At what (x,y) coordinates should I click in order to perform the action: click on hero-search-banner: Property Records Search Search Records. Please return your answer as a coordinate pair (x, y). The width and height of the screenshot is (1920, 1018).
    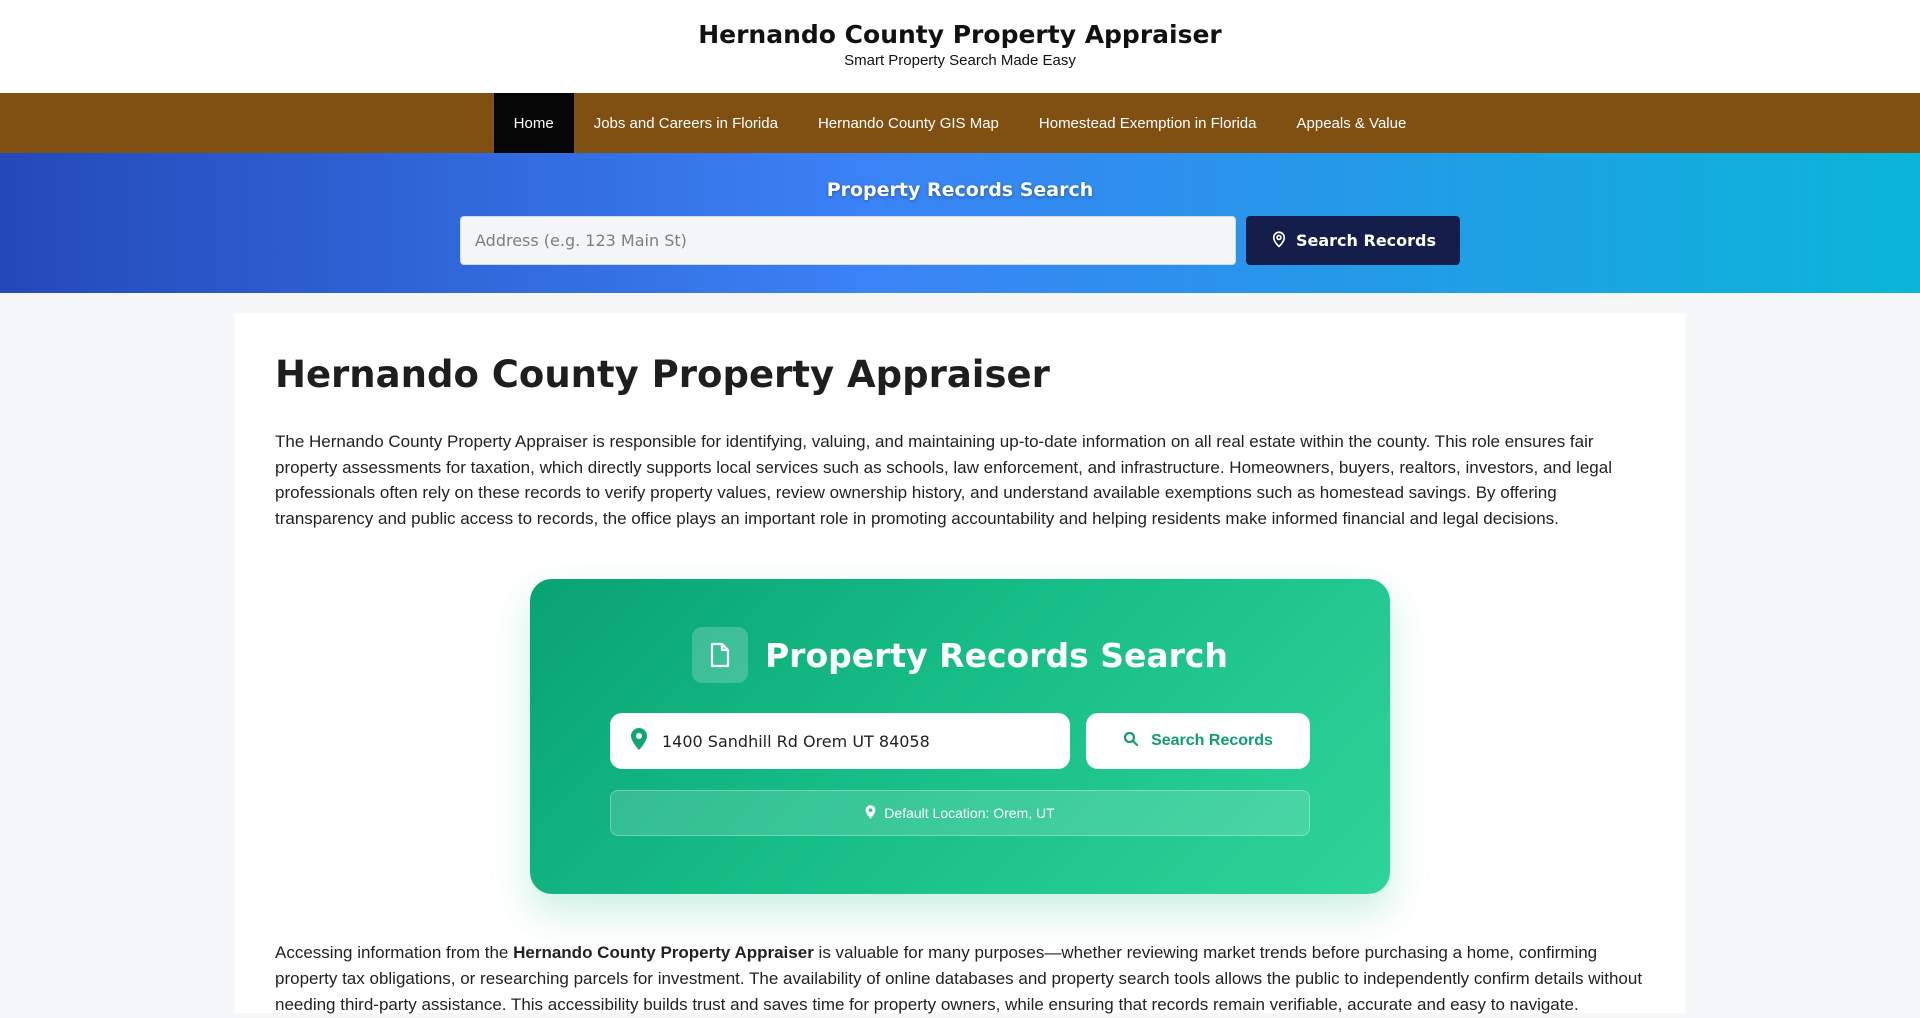
    Looking at the image, I should click on (960, 223).